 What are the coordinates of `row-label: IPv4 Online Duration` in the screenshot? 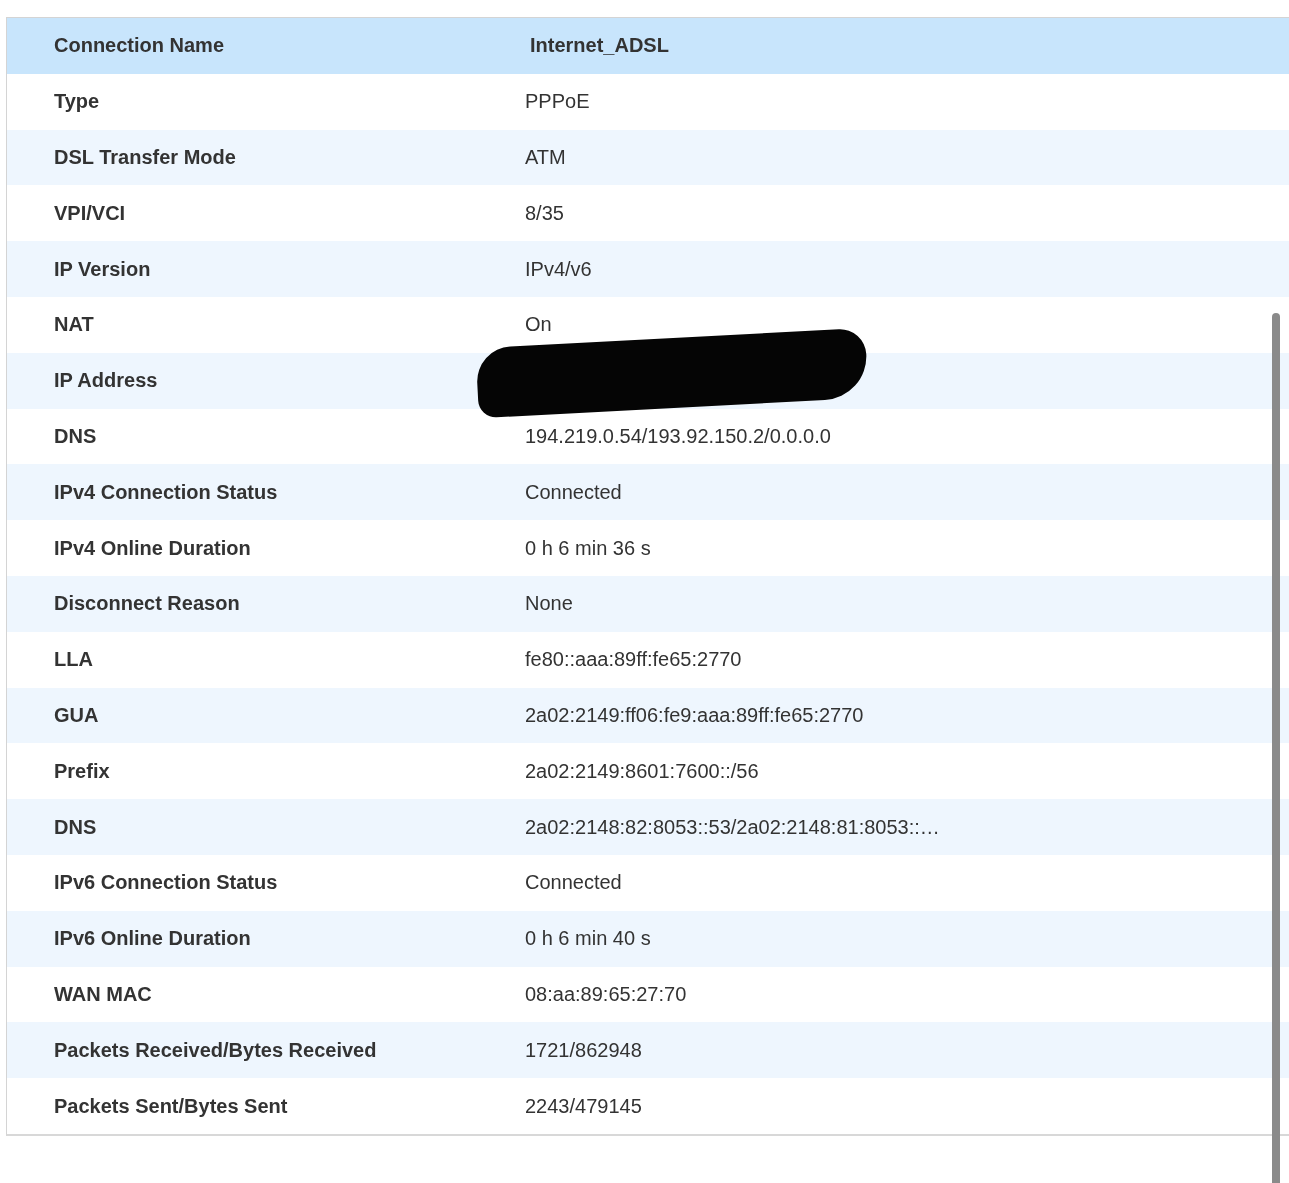 It's located at (152, 548).